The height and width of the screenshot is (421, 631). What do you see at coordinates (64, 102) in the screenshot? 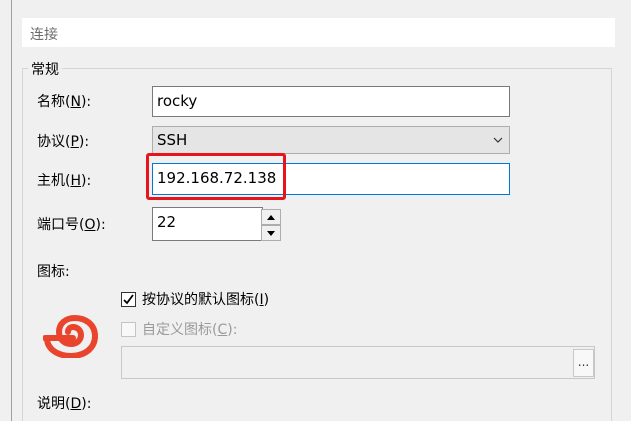
I see `name-label: 名称(N):` at bounding box center [64, 102].